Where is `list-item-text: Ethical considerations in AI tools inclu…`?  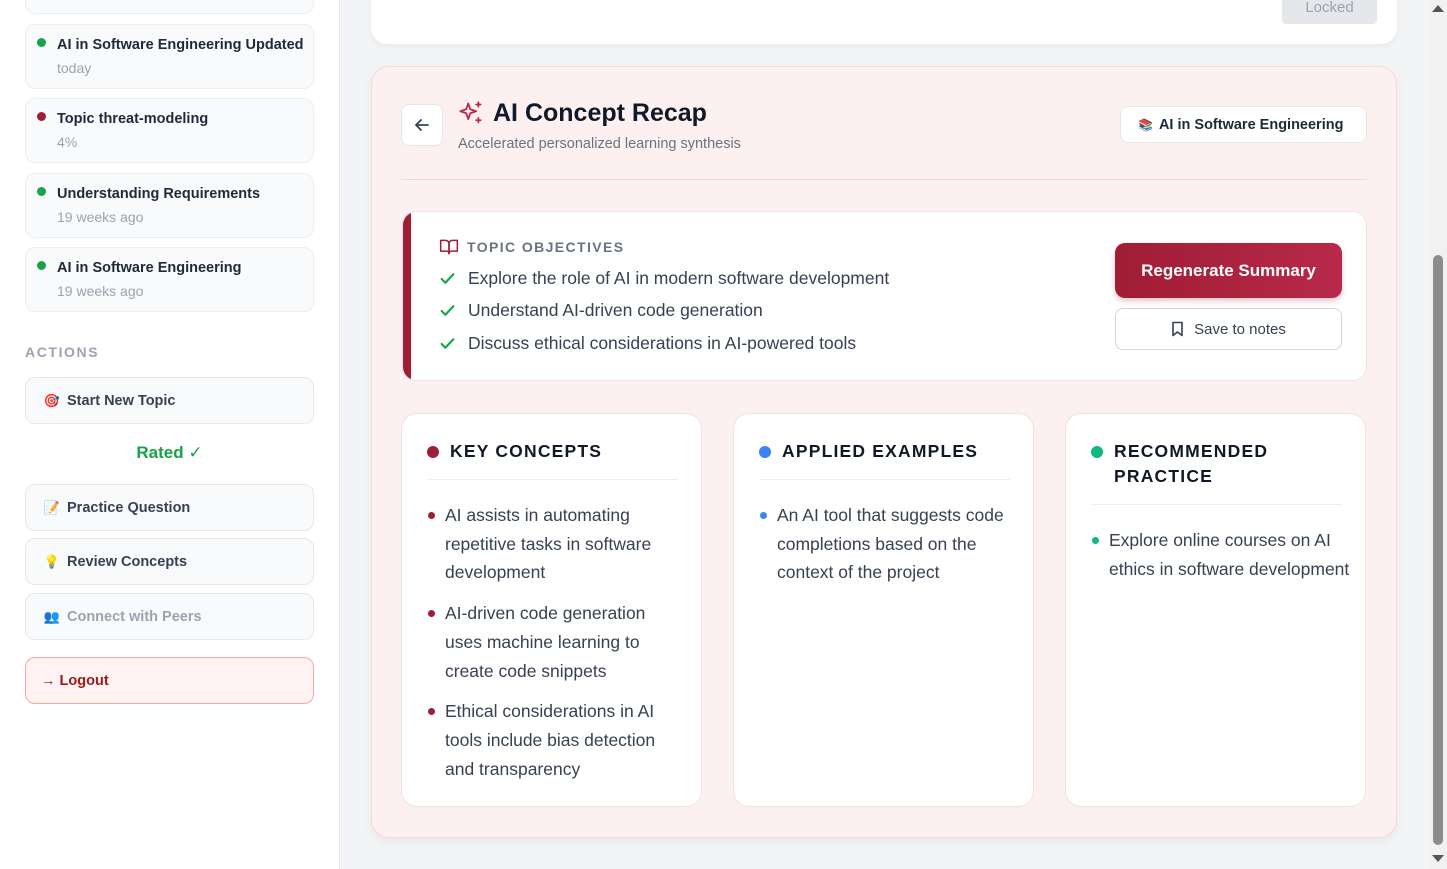
list-item-text: Ethical considerations in AI tools inclu… is located at coordinates (550, 740).